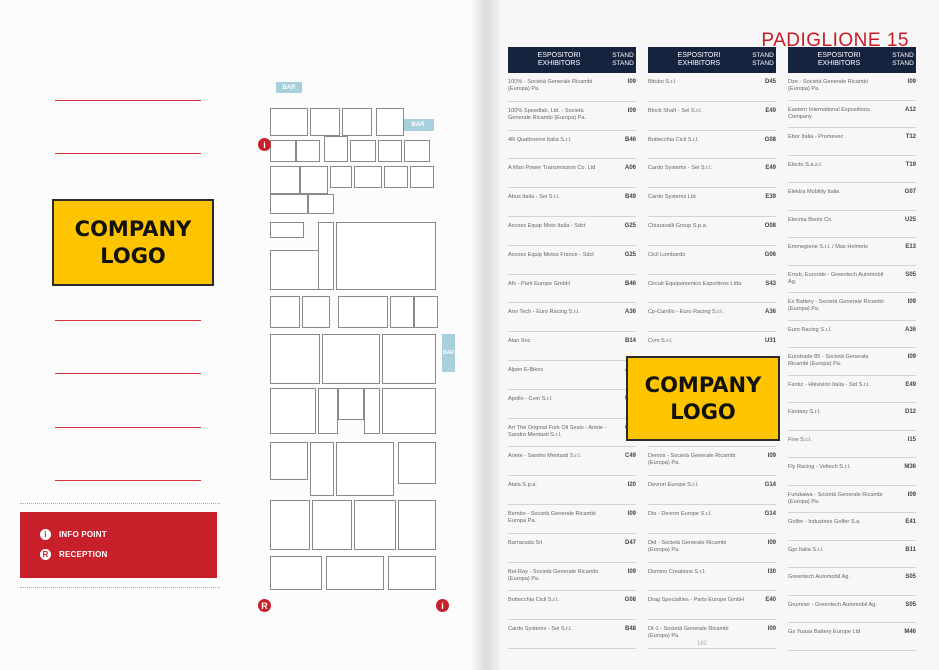 The height and width of the screenshot is (670, 939). Describe the element at coordinates (910, 164) in the screenshot. I see `stand-code: T19` at that location.